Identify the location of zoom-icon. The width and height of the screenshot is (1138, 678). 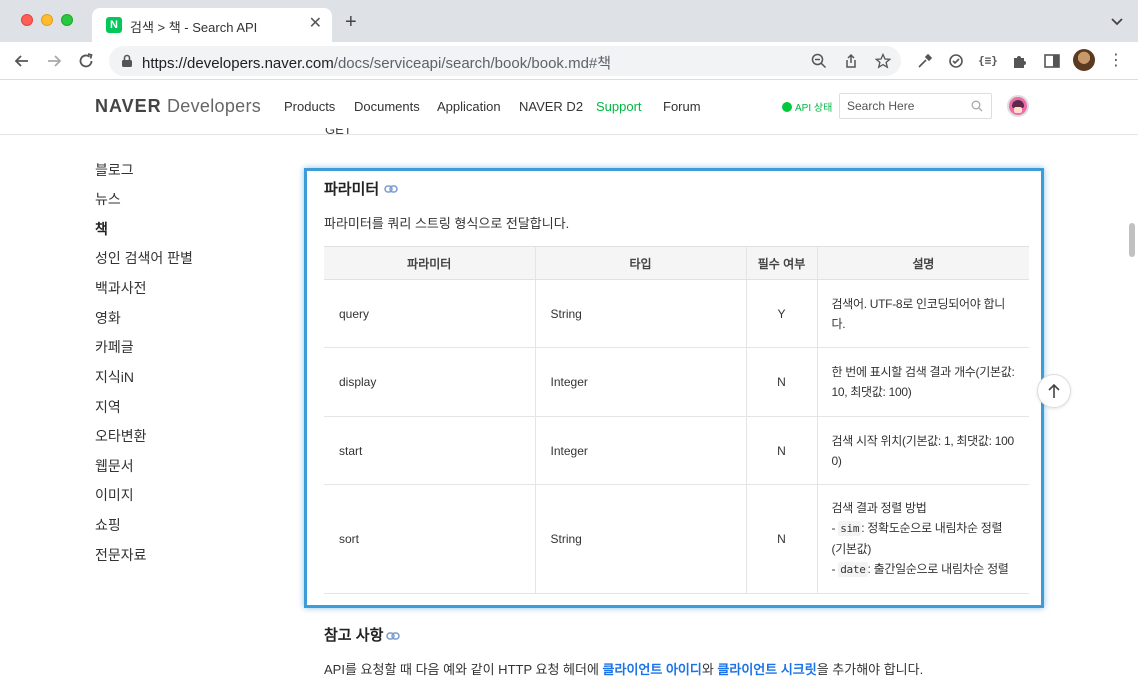
(819, 61).